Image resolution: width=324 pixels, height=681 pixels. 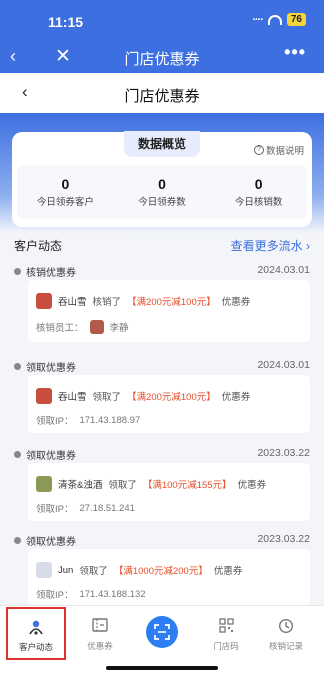 What do you see at coordinates (60, 328) in the screenshot?
I see `entry-extra-label: 核销员工：` at bounding box center [60, 328].